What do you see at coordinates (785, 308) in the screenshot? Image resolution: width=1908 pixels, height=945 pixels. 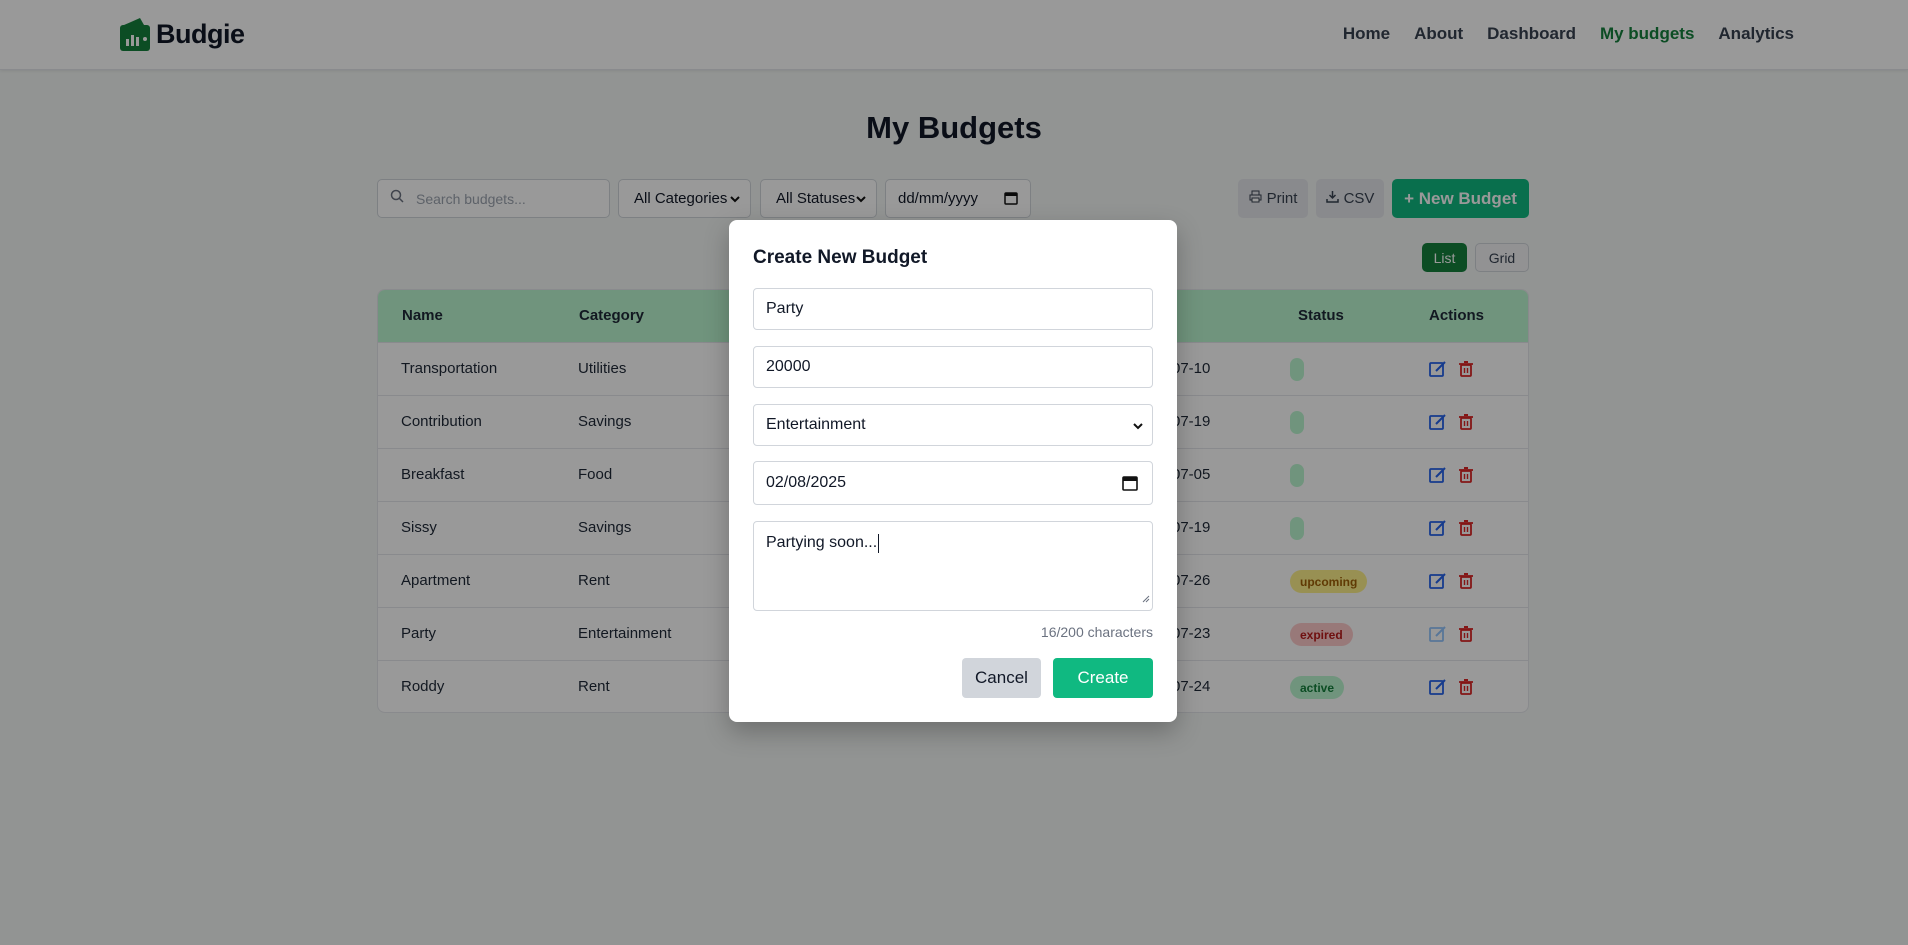 I see `budget-name-value: Party` at bounding box center [785, 308].